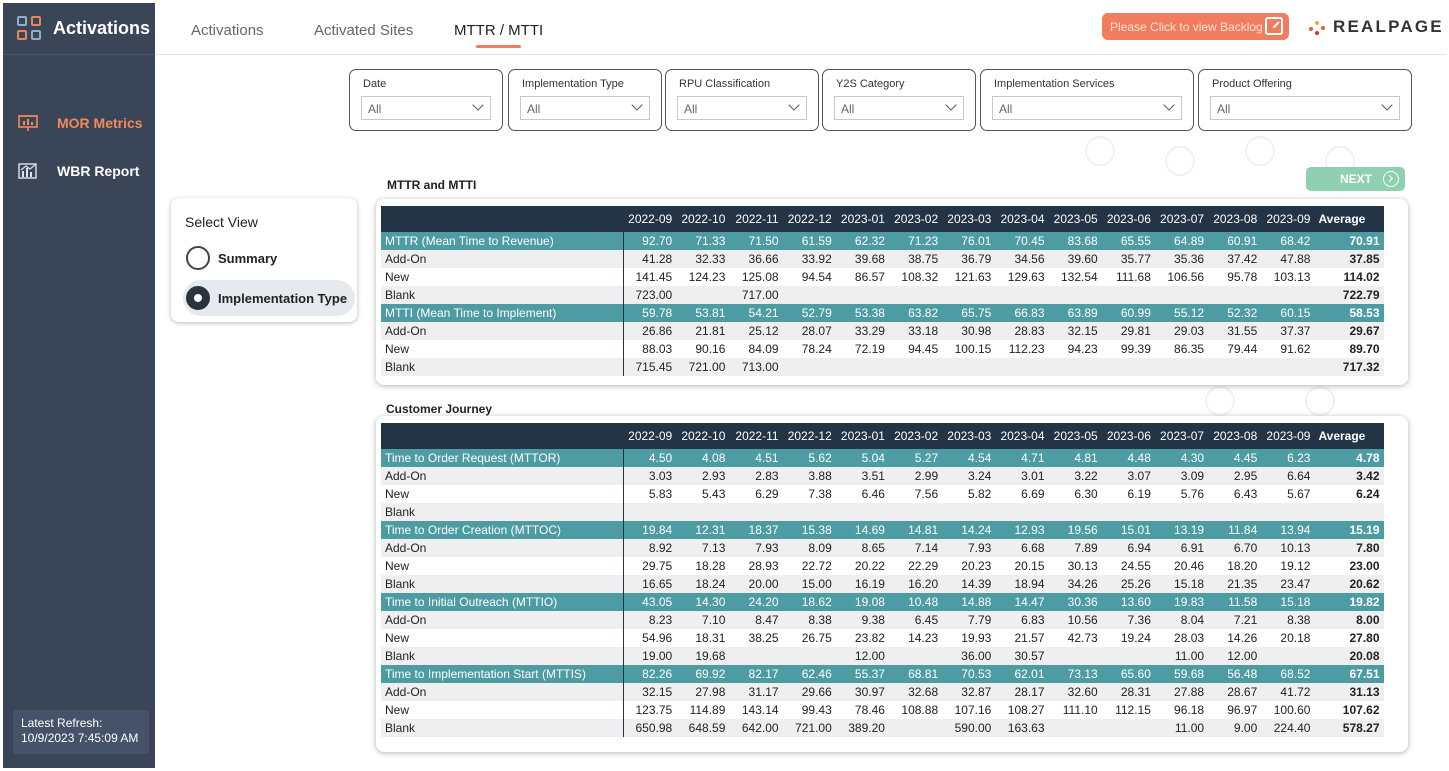 The height and width of the screenshot is (771, 1449). I want to click on next-button: NEXT, so click(1355, 179).